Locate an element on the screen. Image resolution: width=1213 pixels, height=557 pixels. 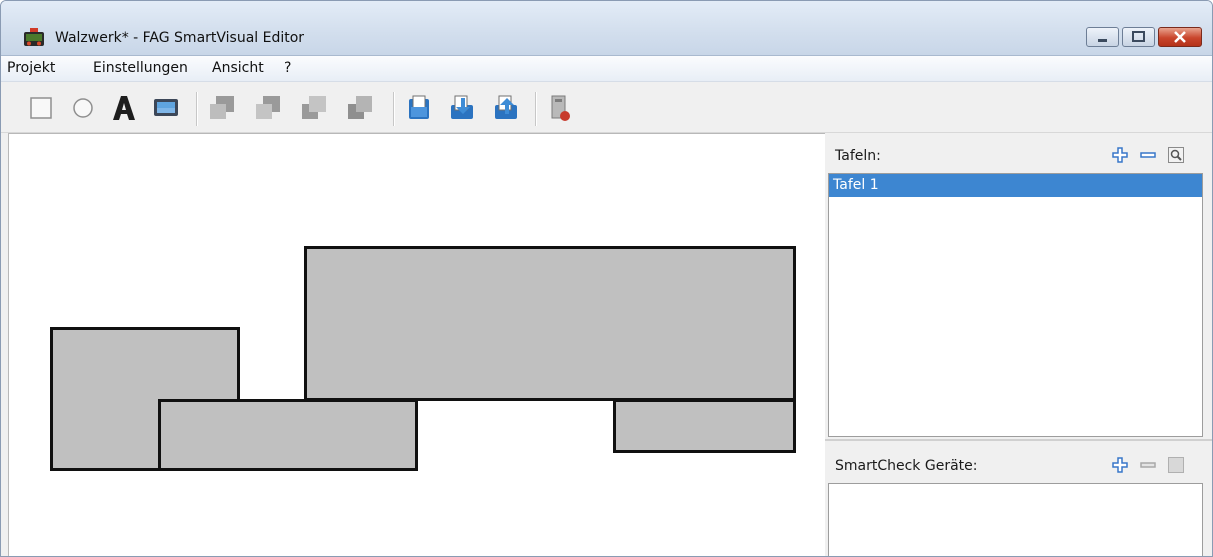
smartcheck-panel-header: SmartCheck Geräte: is located at coordinates (1021, 466).